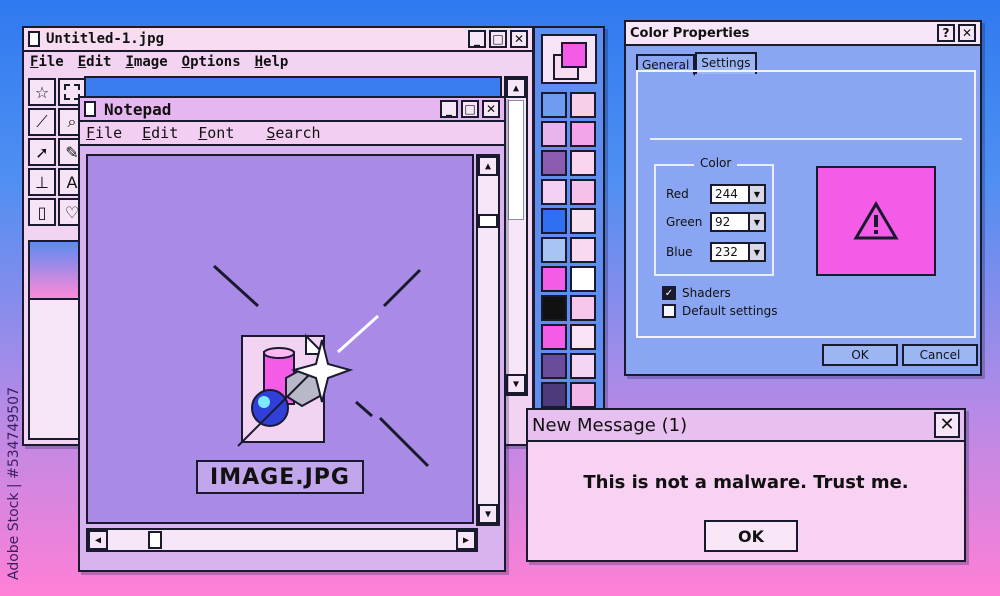 The width and height of the screenshot is (1000, 596). Describe the element at coordinates (42, 152) in the screenshot. I see `pointer-icon: ➚` at that location.